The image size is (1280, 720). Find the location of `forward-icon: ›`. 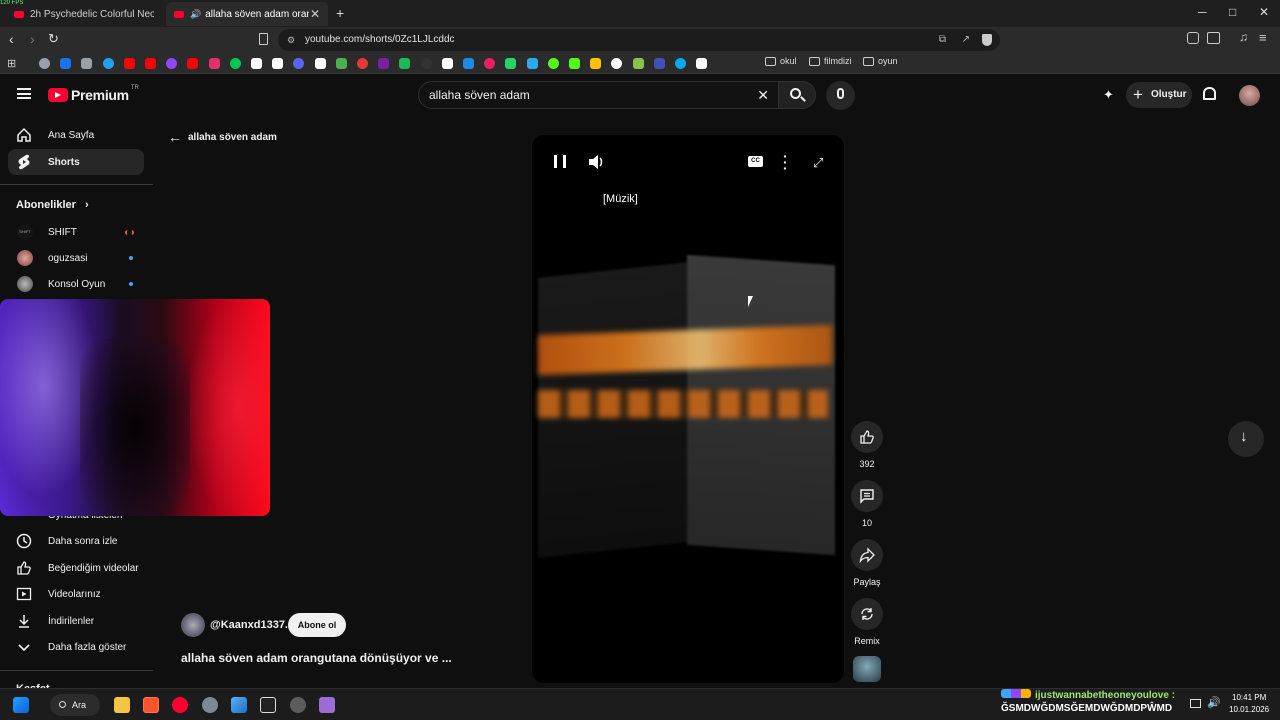

forward-icon: › is located at coordinates (32, 39).